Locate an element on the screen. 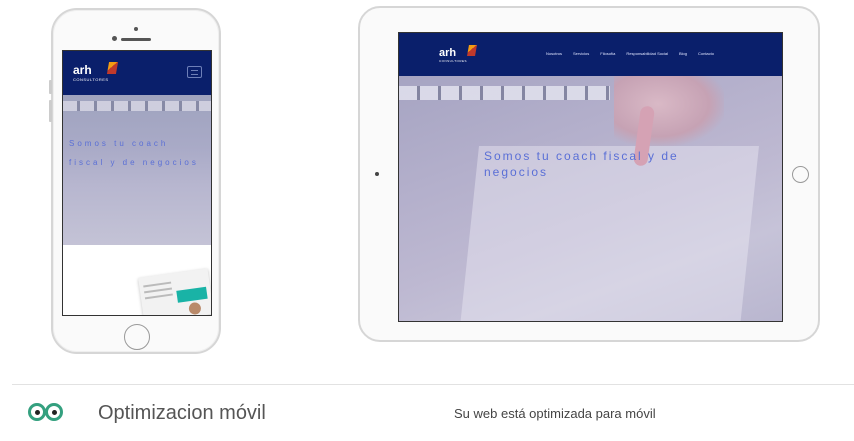 This screenshot has height=441, width=854. mobile-hero: Somos tu coach fiscal y de negocios is located at coordinates (137, 170).